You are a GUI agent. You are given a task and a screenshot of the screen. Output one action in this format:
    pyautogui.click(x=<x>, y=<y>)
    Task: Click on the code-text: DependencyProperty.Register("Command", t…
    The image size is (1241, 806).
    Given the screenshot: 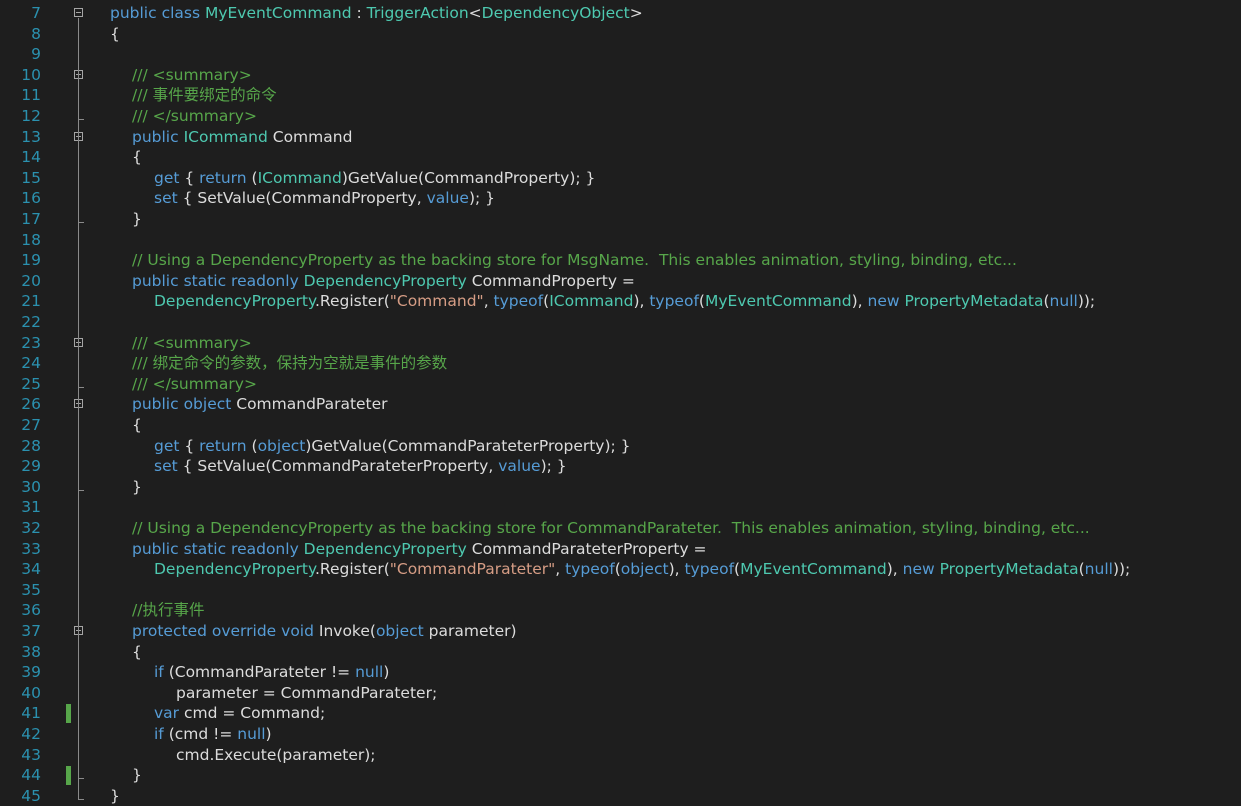 What is the action you would take?
    pyautogui.click(x=624, y=301)
    